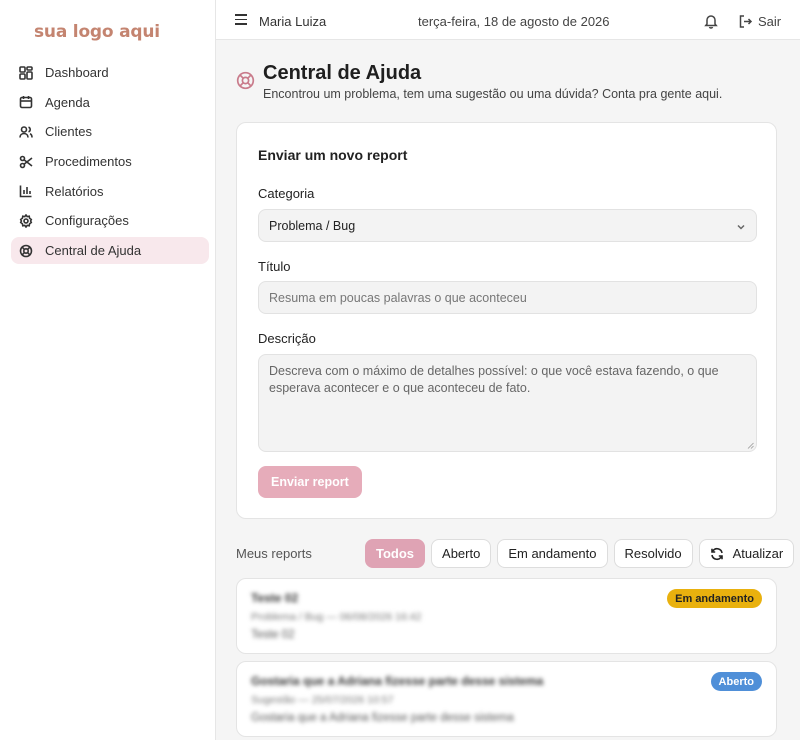 The image size is (800, 740). What do you see at coordinates (26, 132) in the screenshot?
I see `users-icon` at bounding box center [26, 132].